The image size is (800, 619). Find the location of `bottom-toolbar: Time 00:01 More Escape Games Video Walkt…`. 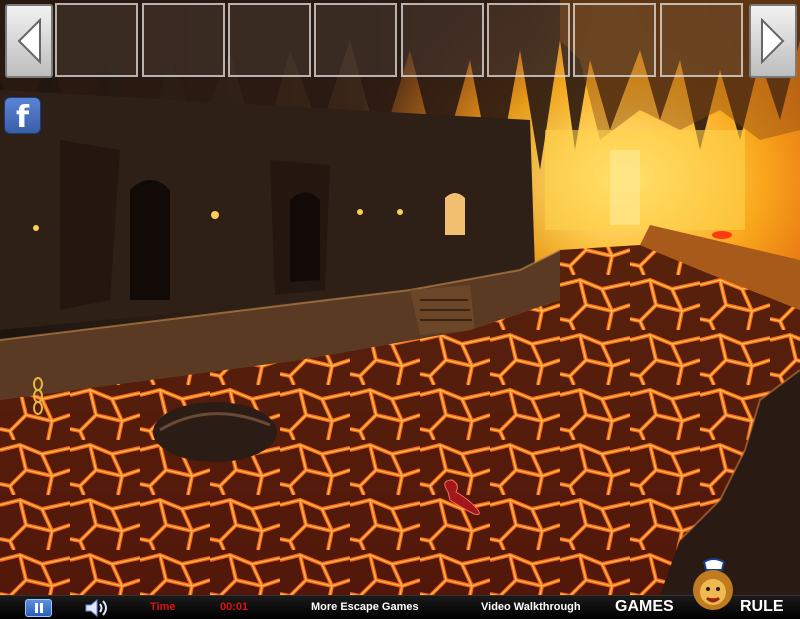

bottom-toolbar: Time 00:01 More Escape Games Video Walkt… is located at coordinates (400, 607).